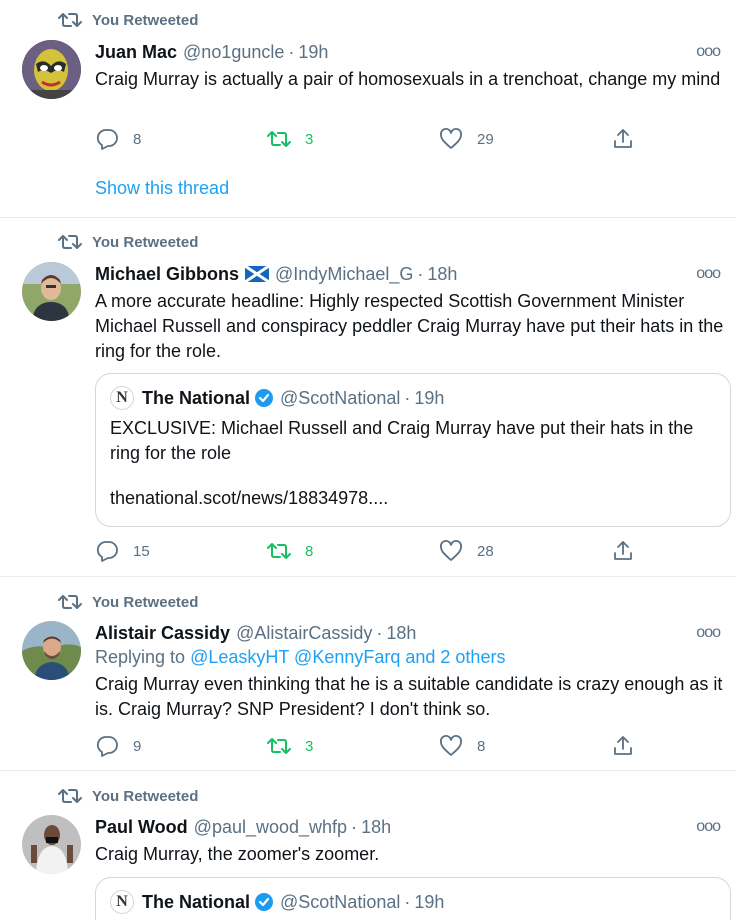  What do you see at coordinates (514, 139) in the screenshot?
I see `like-button: 29` at bounding box center [514, 139].